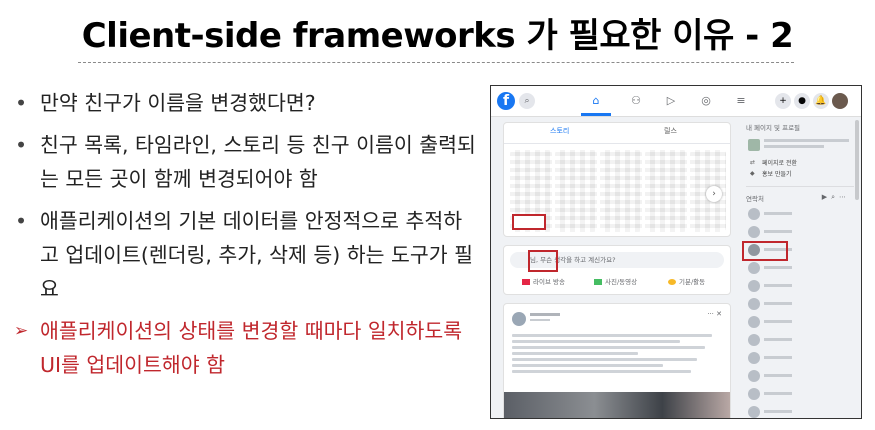  I want to click on watch-icon: ▷, so click(671, 100).